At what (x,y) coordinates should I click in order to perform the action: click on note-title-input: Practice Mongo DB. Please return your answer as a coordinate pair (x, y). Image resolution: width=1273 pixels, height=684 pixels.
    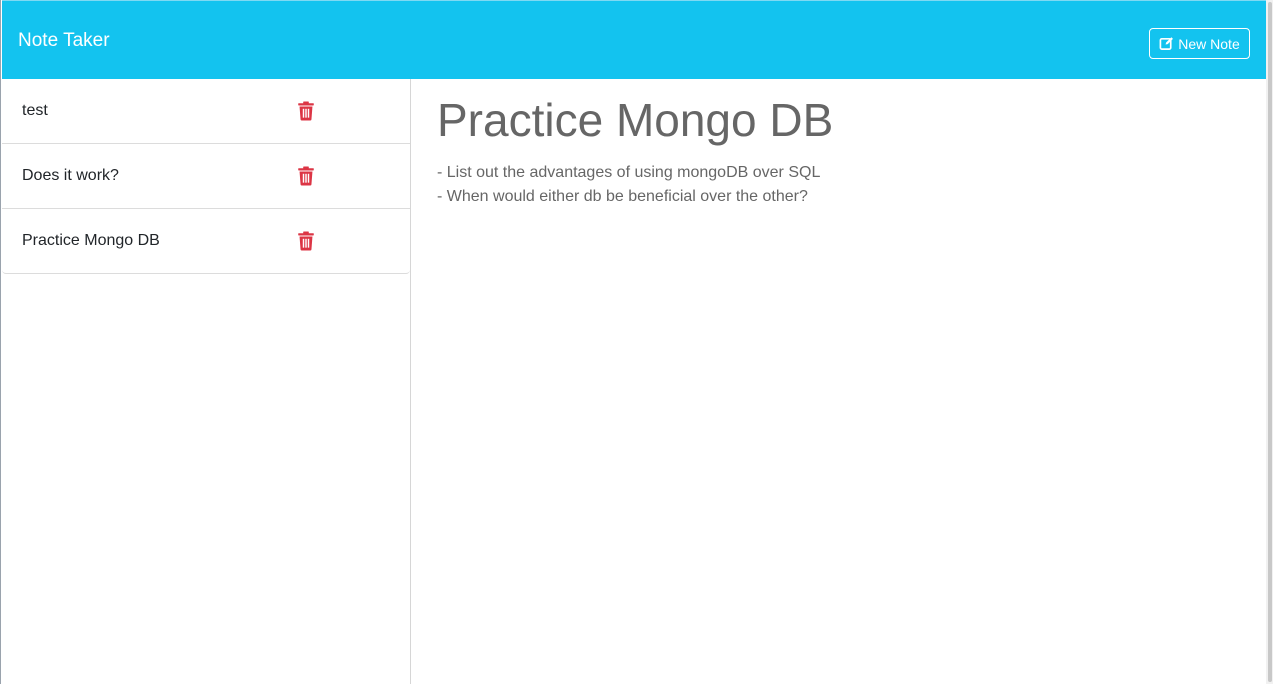
    Looking at the image, I should click on (847, 120).